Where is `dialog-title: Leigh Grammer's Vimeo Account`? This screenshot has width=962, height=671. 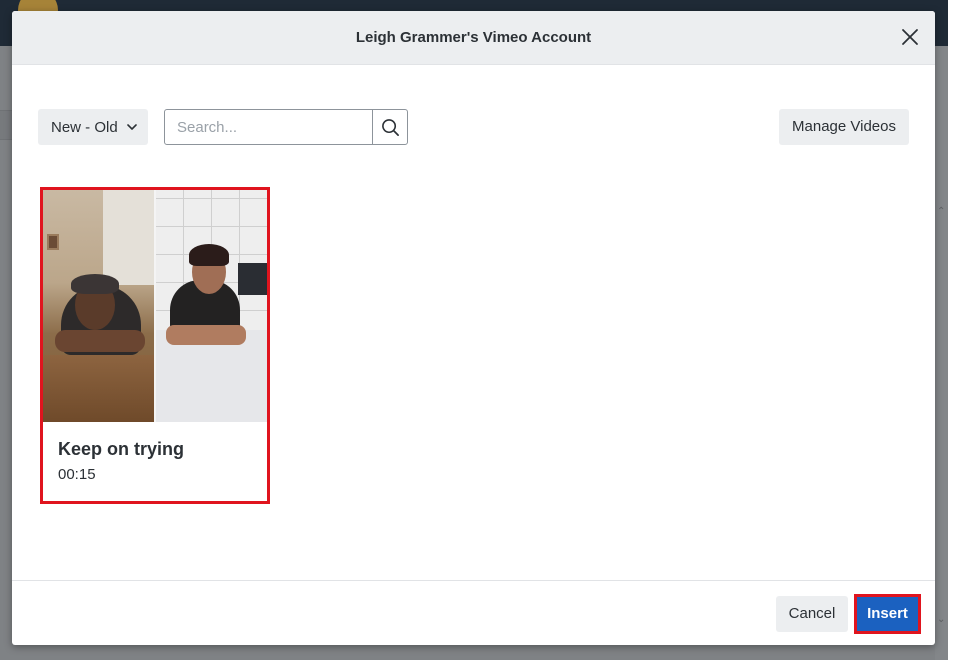 dialog-title: Leigh Grammer's Vimeo Account is located at coordinates (473, 37).